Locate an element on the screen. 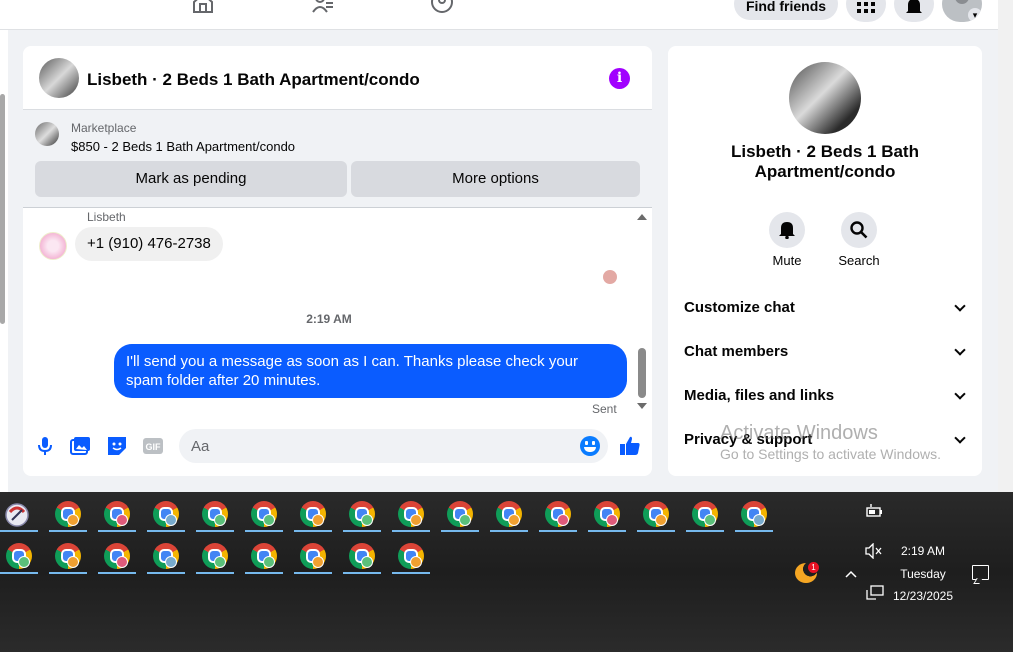 This screenshot has height=652, width=1013. microphone-icon is located at coordinates (45, 446).